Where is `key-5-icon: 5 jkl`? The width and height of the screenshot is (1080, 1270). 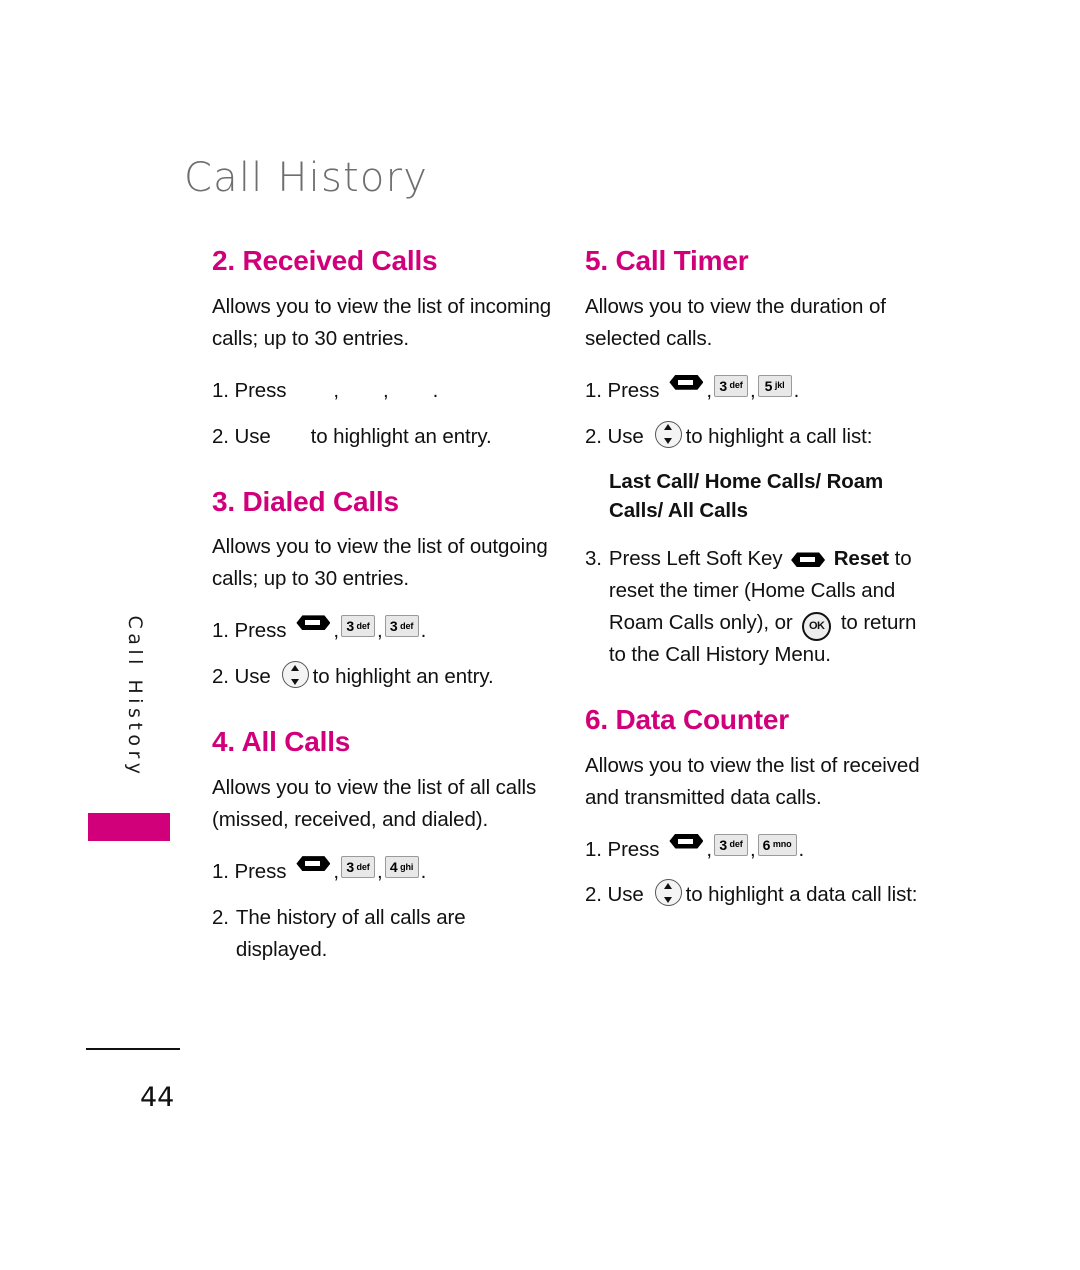
key-5-icon: 5 jkl is located at coordinates (774, 385).